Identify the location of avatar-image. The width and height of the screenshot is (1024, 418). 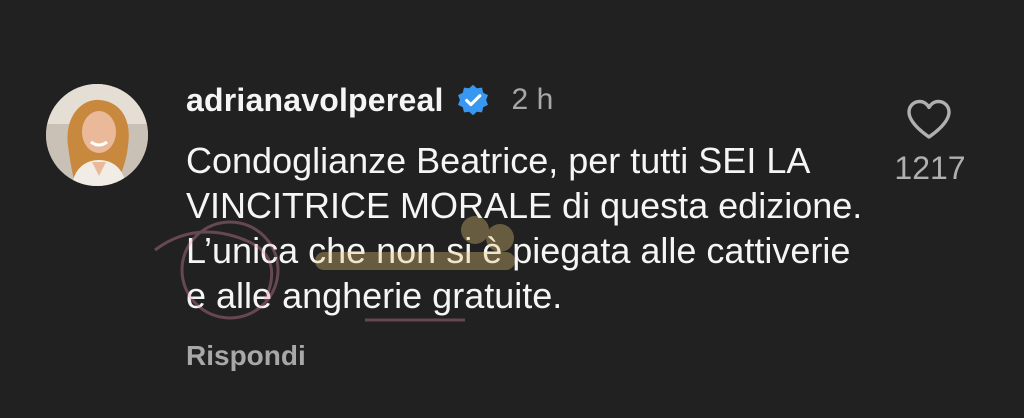
(97, 135).